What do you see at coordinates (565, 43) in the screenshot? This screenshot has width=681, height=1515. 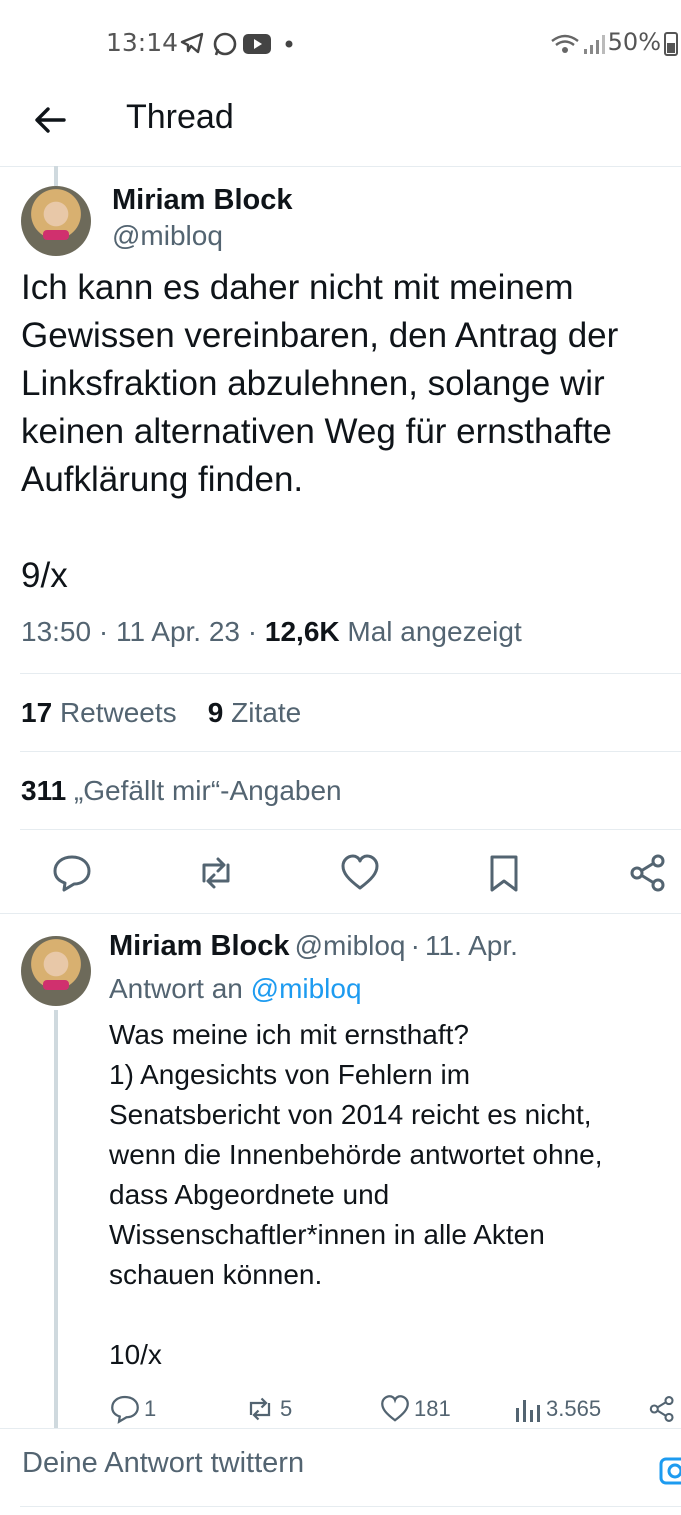 I see `wifi-icon` at bounding box center [565, 43].